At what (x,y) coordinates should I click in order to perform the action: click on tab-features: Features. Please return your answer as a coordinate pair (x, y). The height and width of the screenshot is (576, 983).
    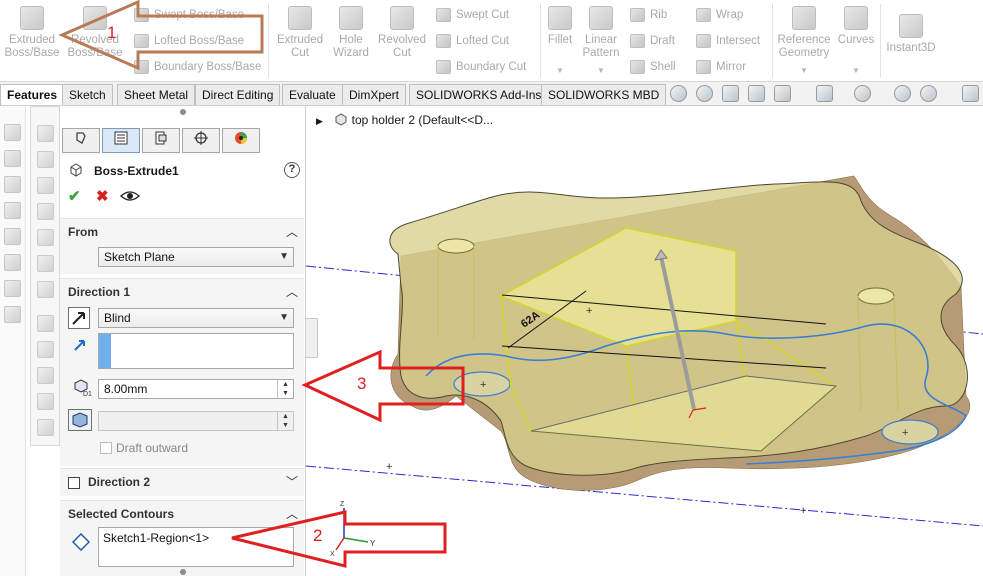
    Looking at the image, I should click on (32, 94).